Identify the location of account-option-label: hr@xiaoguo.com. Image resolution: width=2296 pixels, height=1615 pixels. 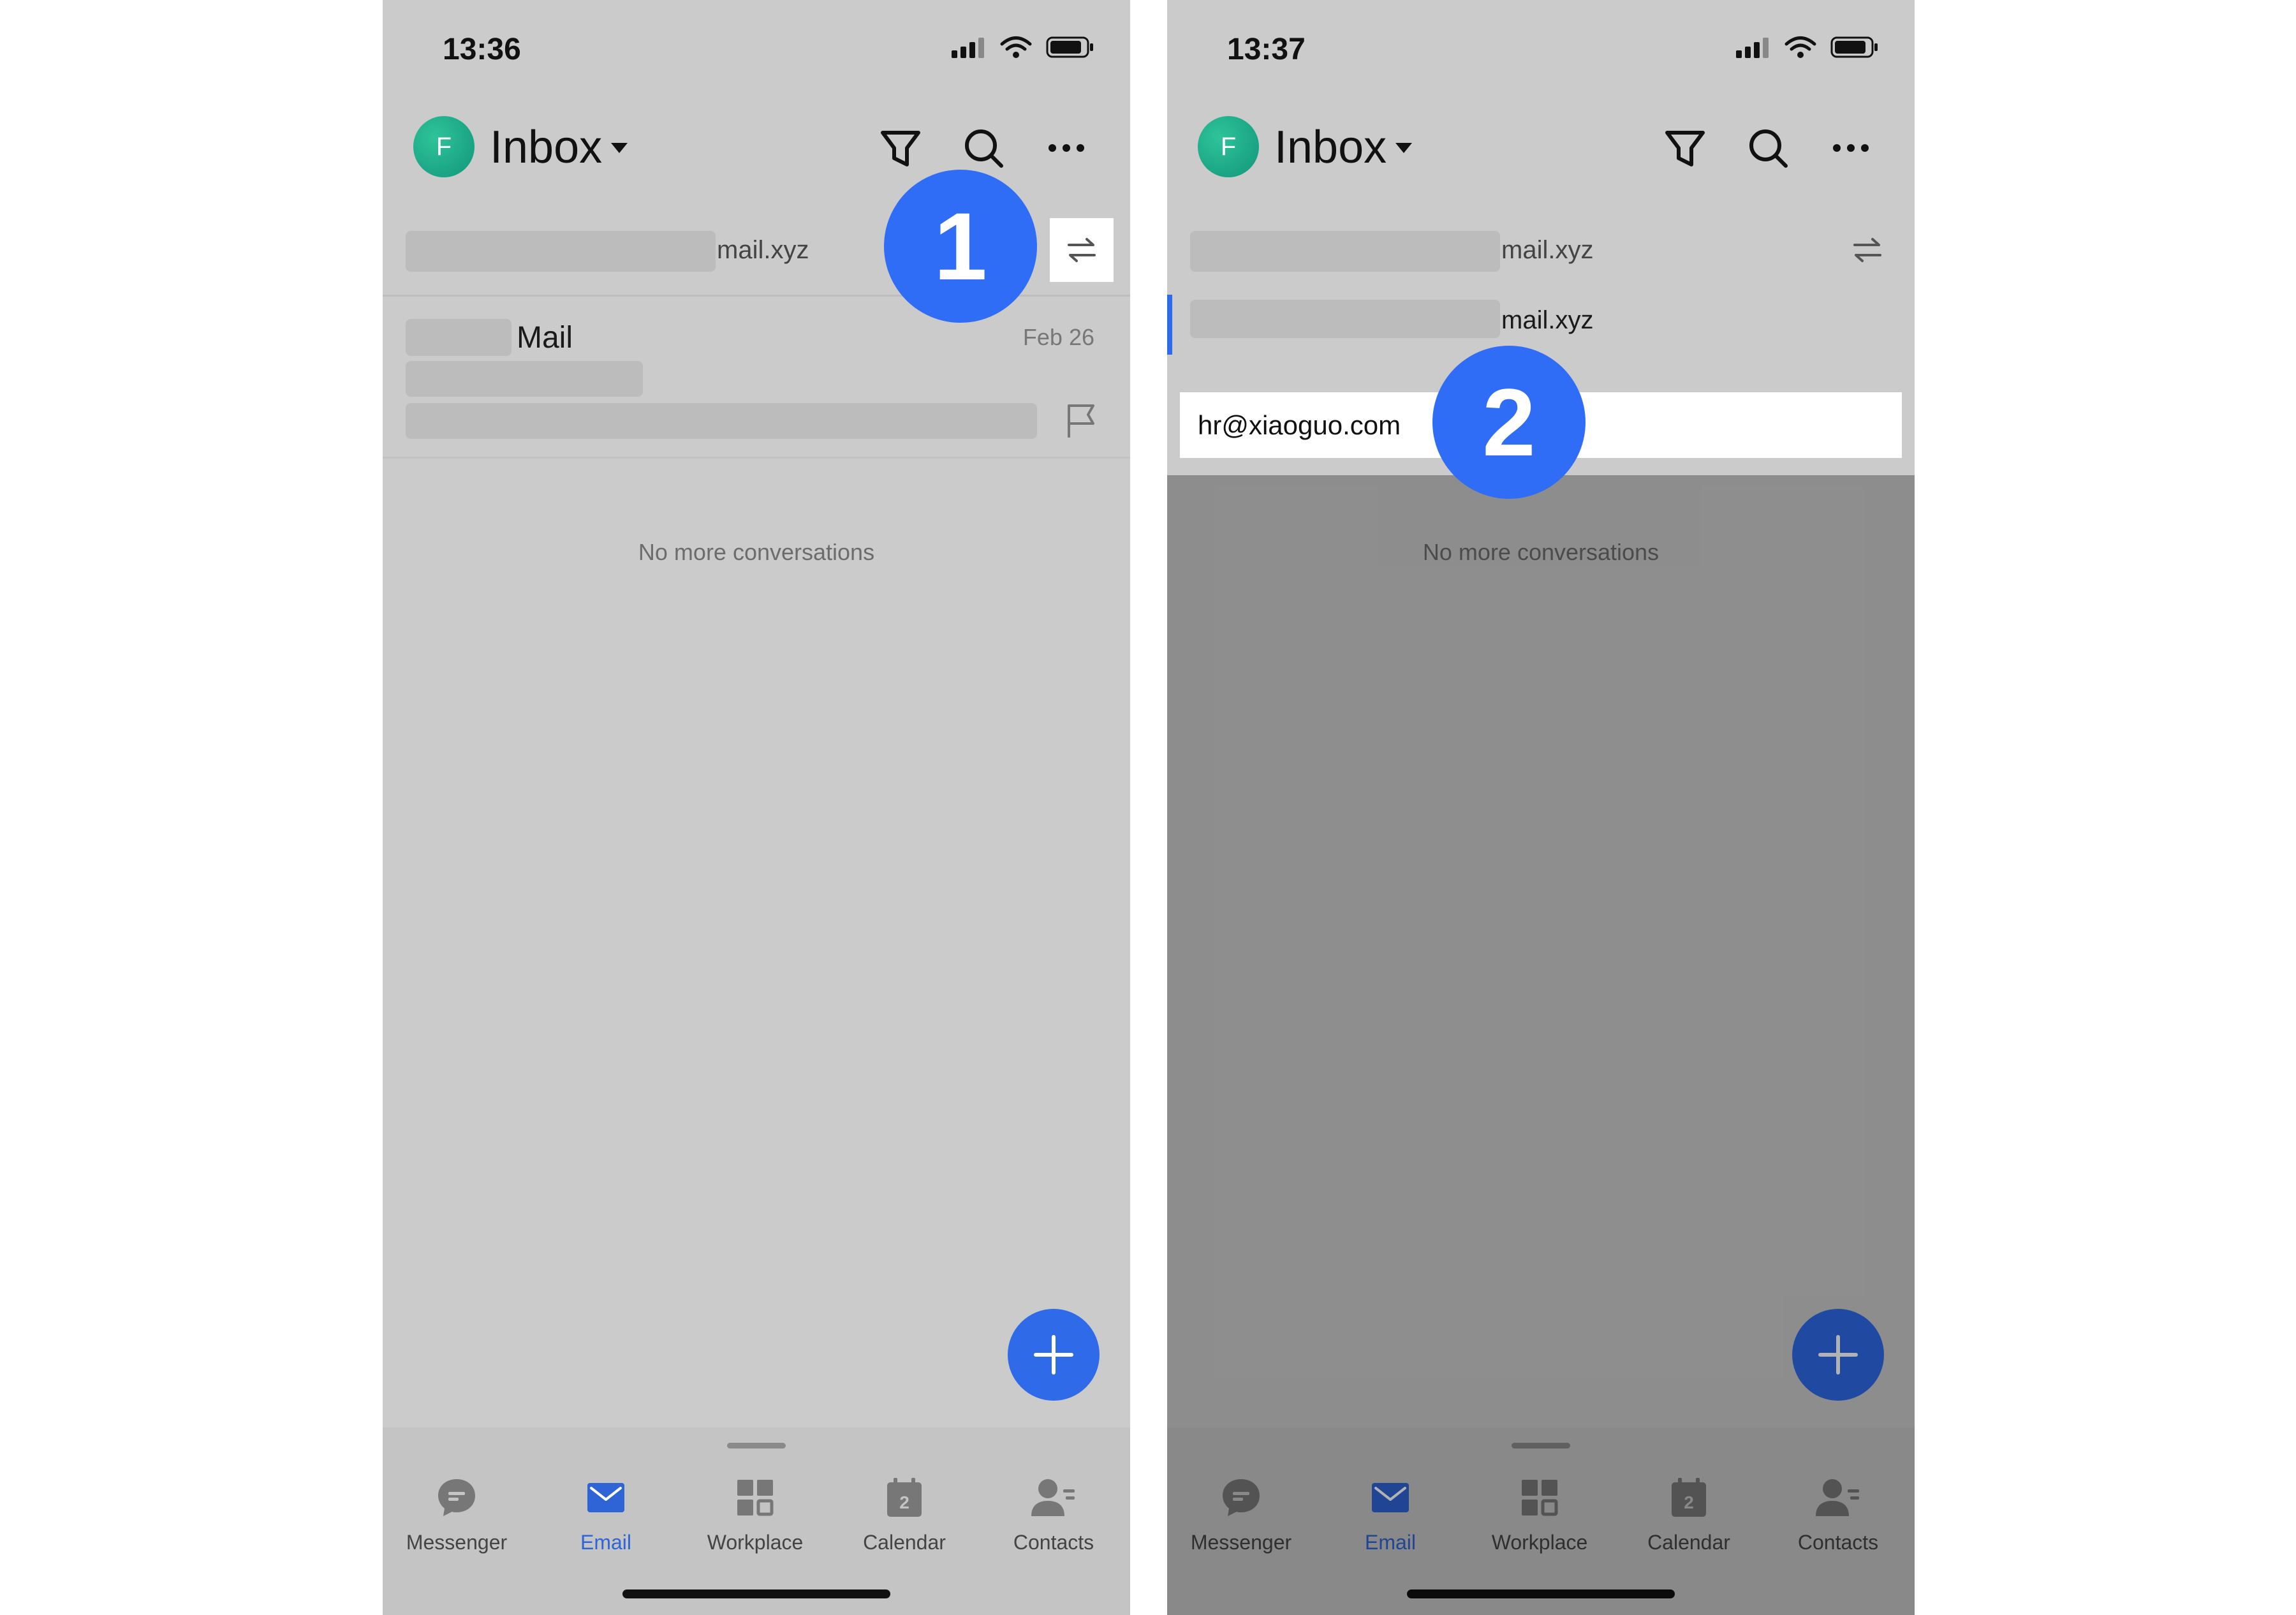
(1299, 424).